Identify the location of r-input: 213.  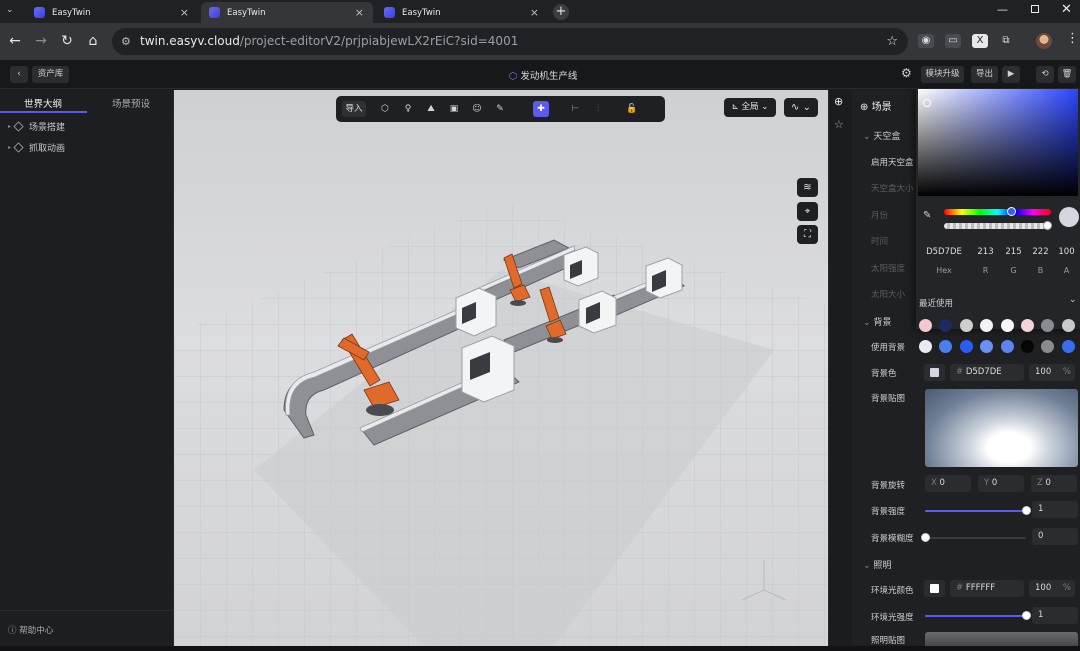
(985, 252).